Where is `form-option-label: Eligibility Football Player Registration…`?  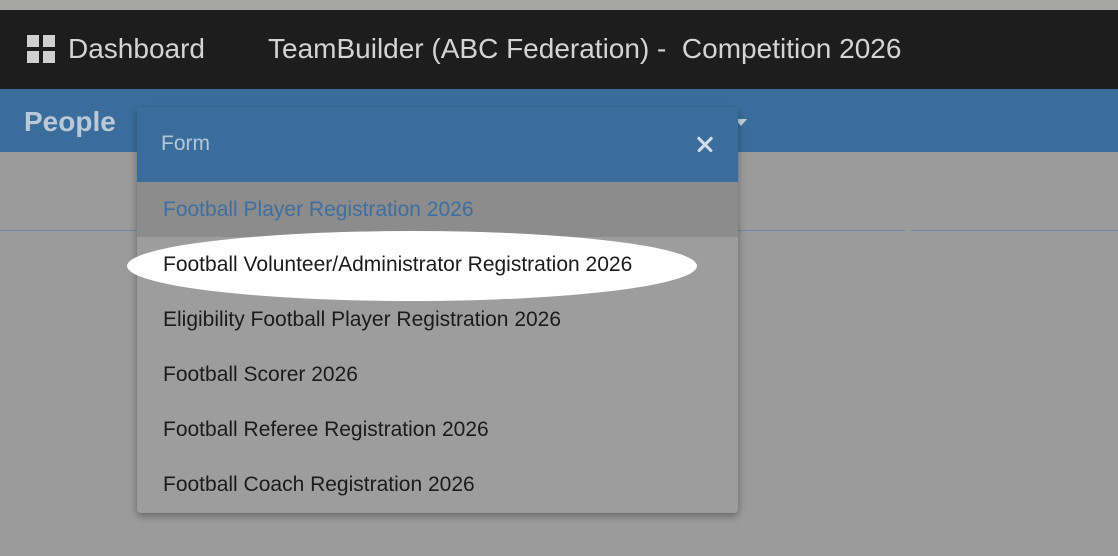 form-option-label: Eligibility Football Player Registration… is located at coordinates (362, 319).